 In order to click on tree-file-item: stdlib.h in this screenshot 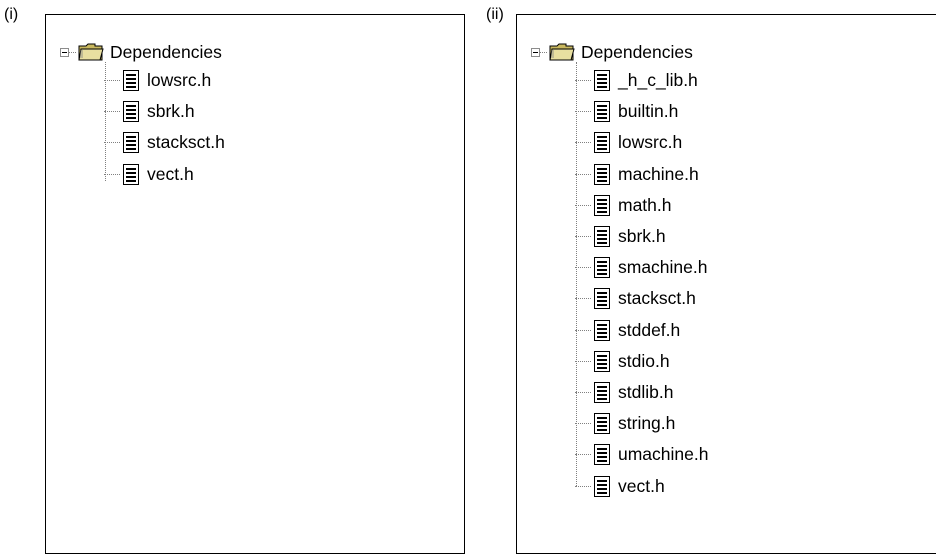, I will do `click(641, 392)`.